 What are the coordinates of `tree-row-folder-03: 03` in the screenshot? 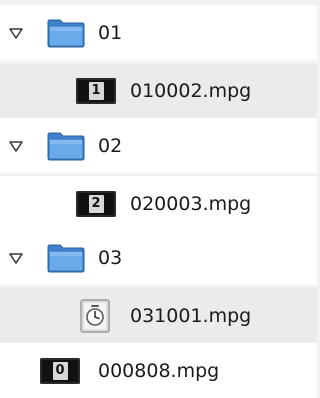 It's located at (158, 257).